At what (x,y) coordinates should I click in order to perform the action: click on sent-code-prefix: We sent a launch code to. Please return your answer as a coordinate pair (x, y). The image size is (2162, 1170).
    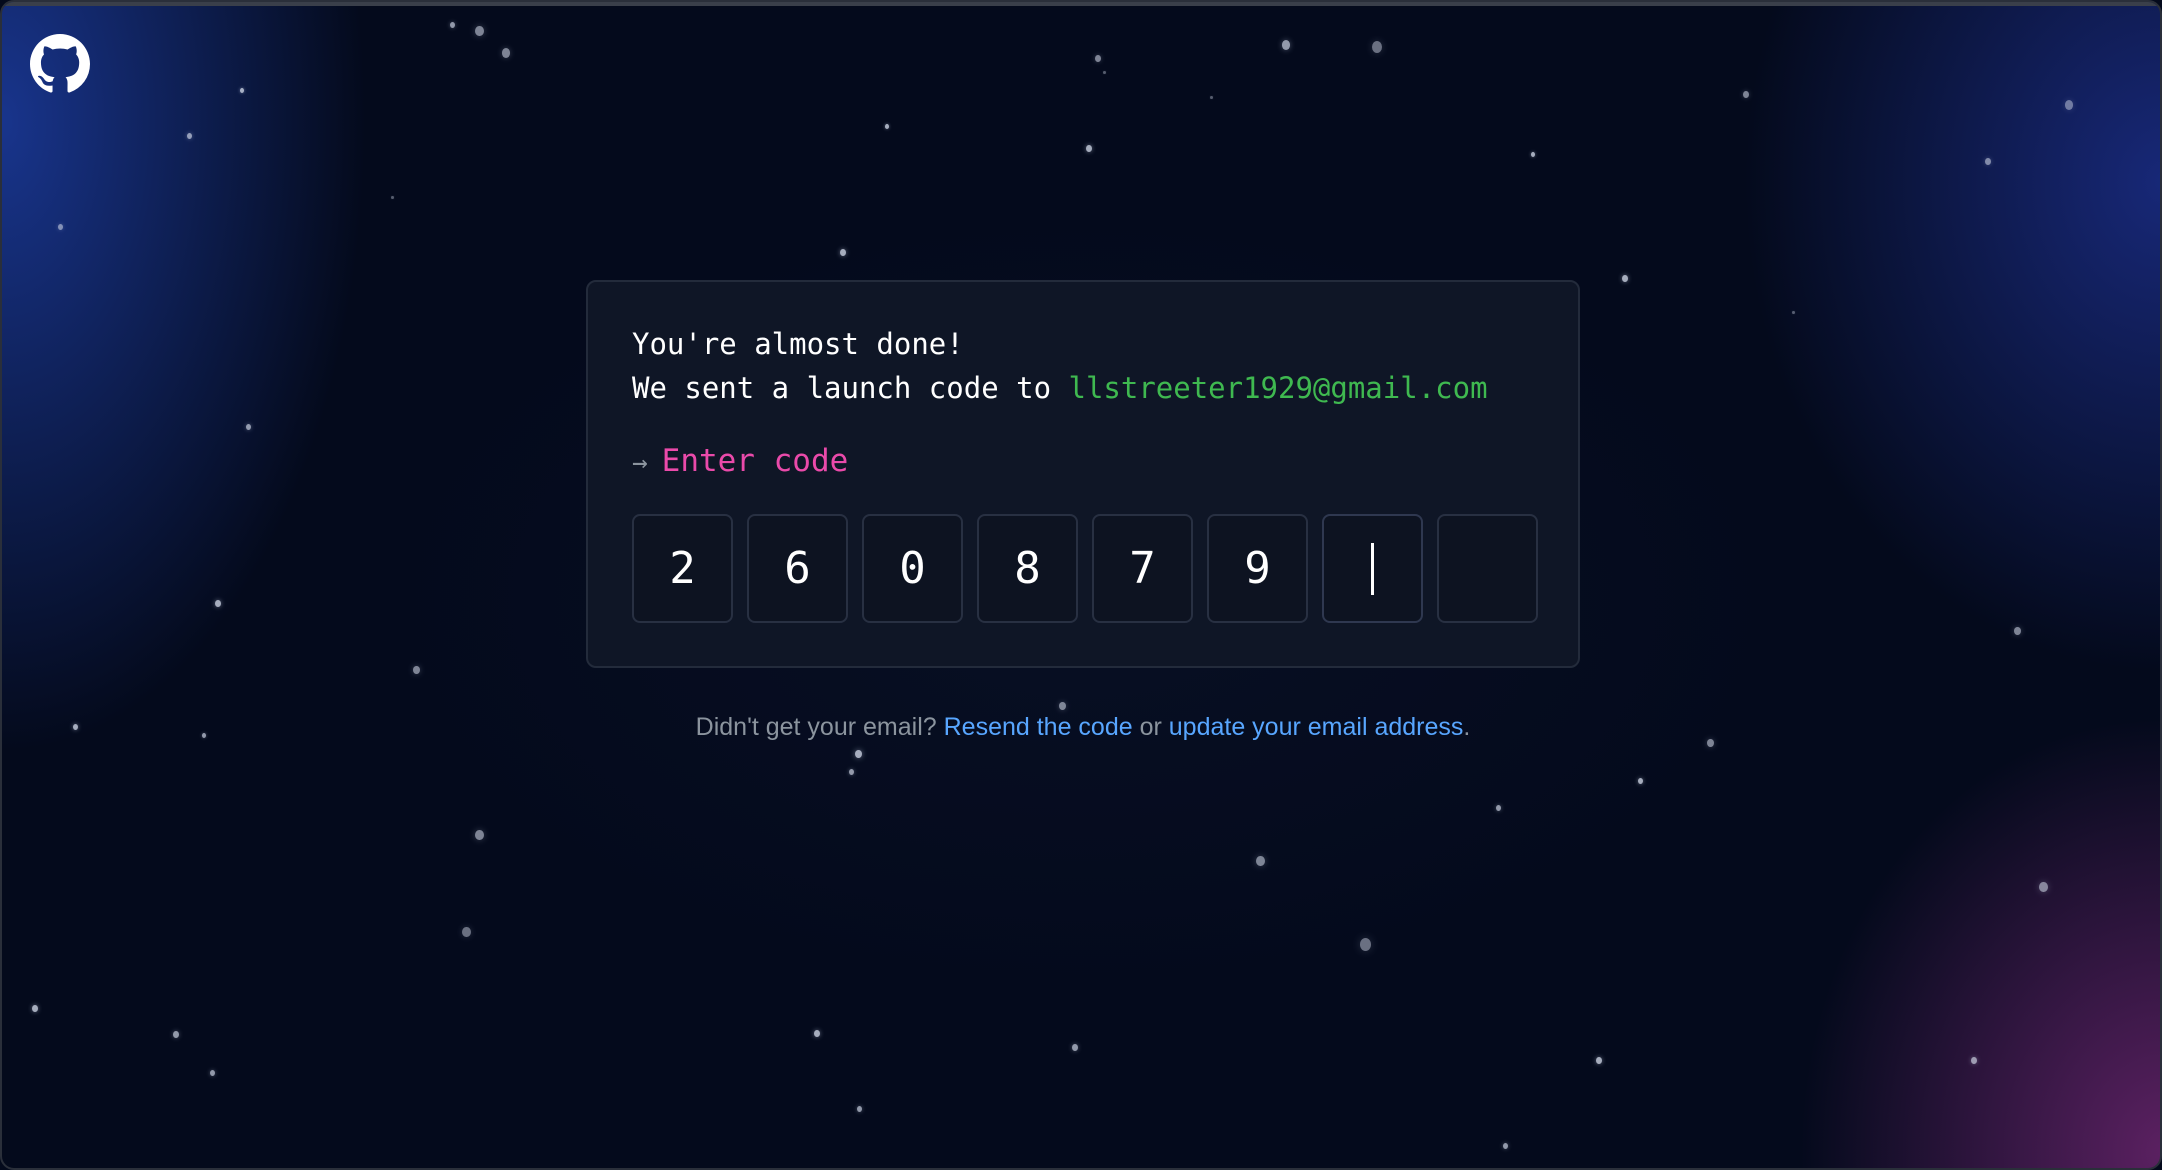
    Looking at the image, I should click on (850, 388).